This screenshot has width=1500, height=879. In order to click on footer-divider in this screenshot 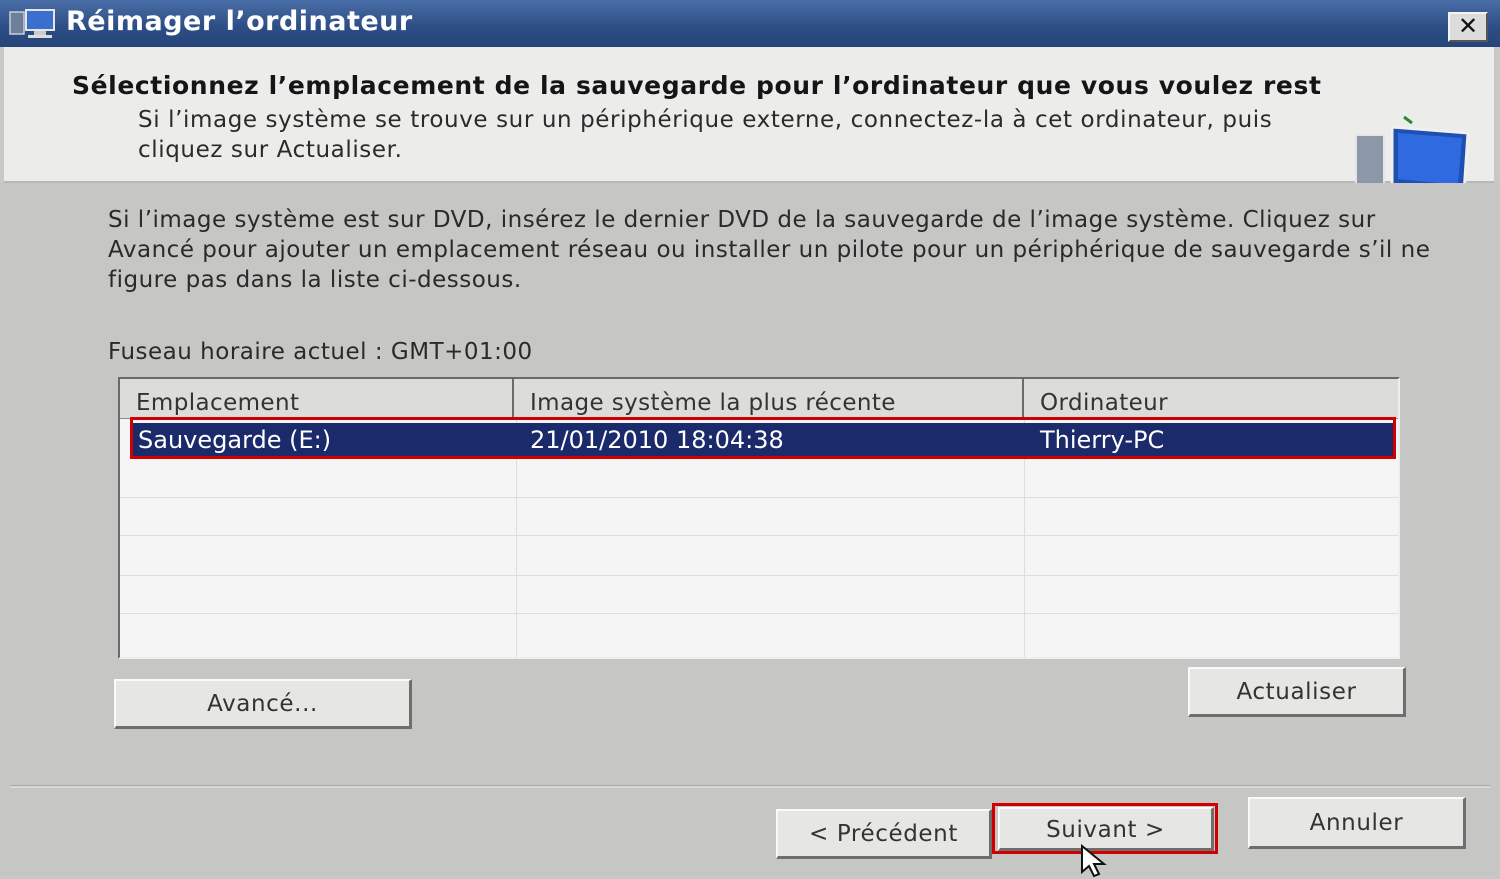, I will do `click(750, 786)`.